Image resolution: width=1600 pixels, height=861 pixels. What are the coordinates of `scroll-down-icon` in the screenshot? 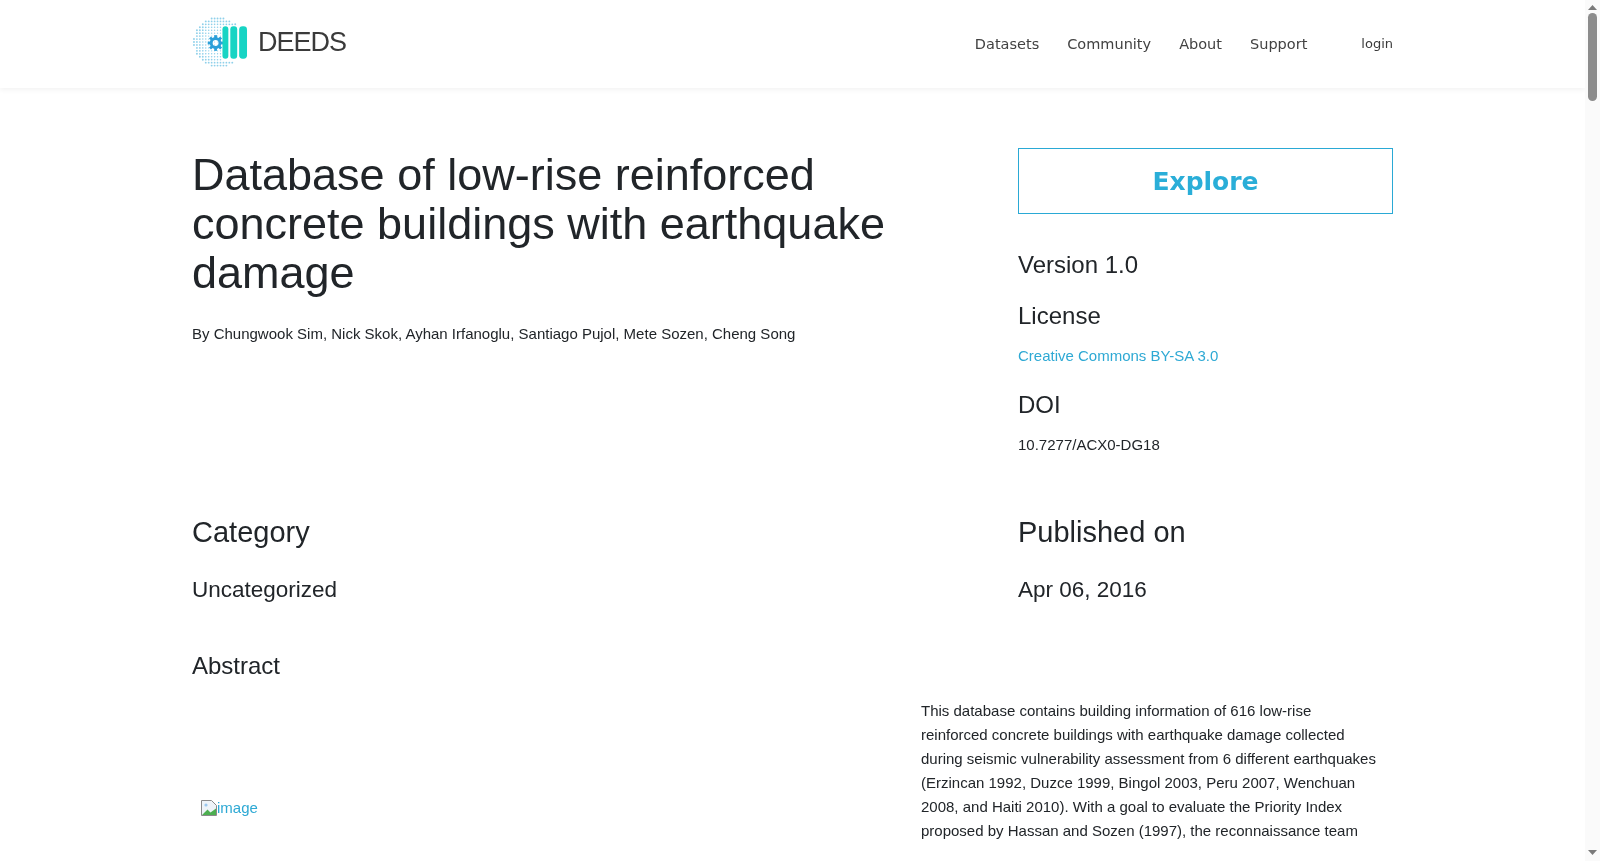 It's located at (1592, 852).